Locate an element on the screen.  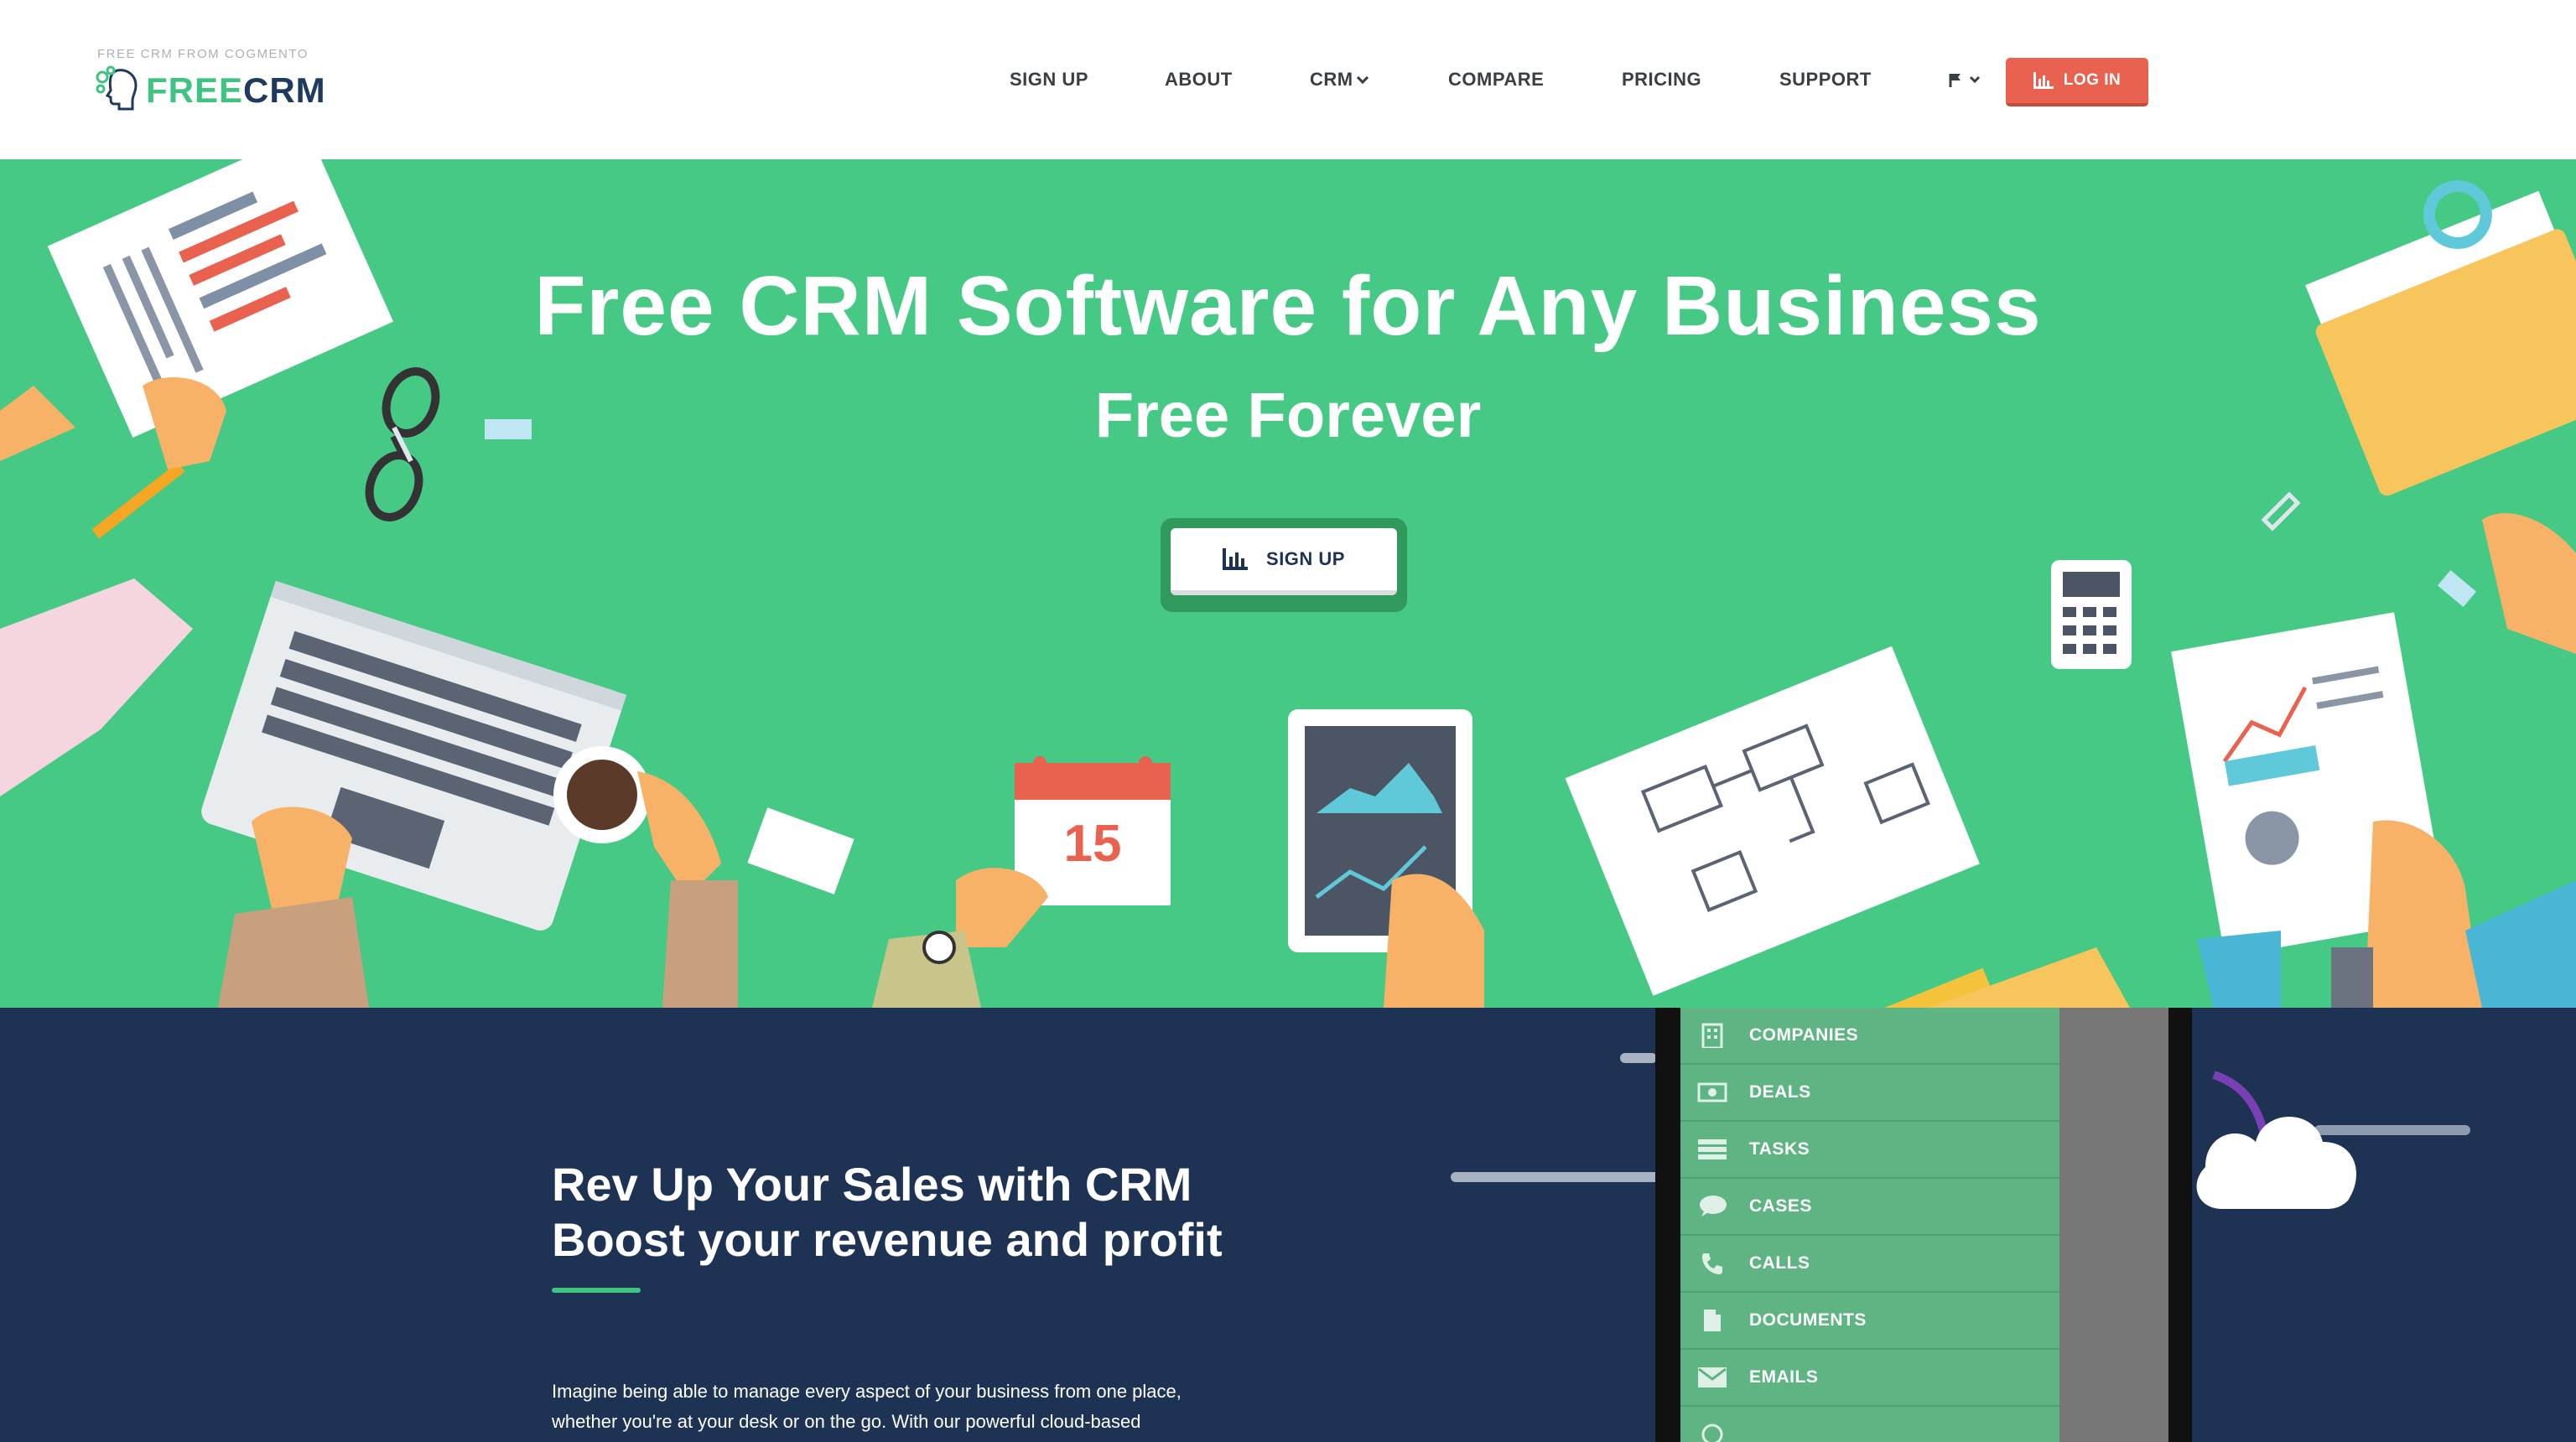
logo-tagline: FREE CRM FROM COGMENTO is located at coordinates (203, 54).